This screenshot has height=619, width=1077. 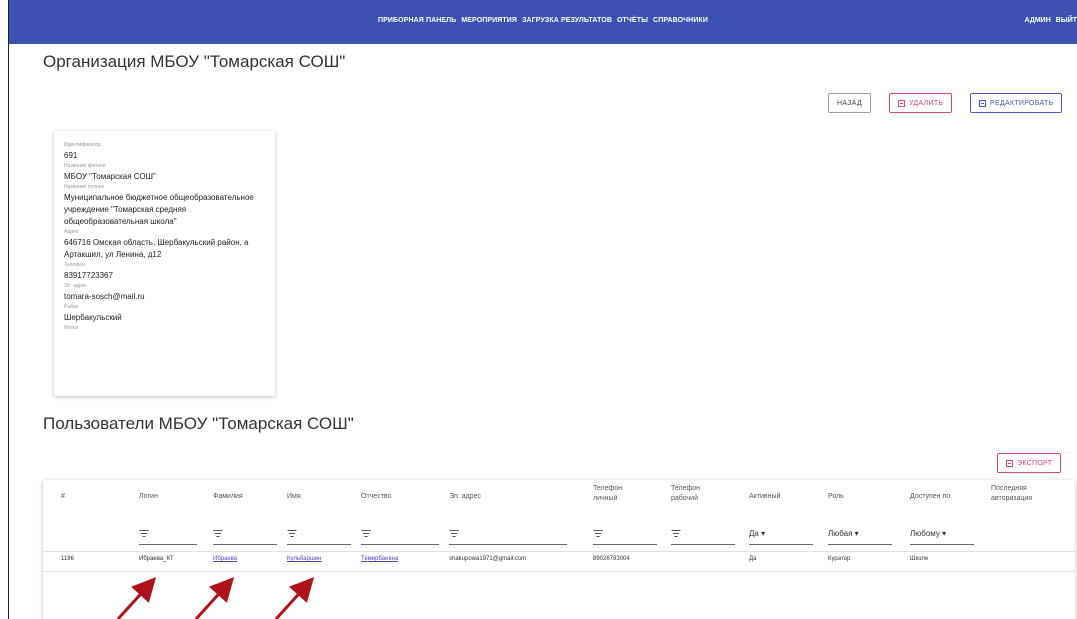 I want to click on nav-upload-results: ЗАГРУЗКА РЕЗУЛЬТАТОВ, so click(x=567, y=20).